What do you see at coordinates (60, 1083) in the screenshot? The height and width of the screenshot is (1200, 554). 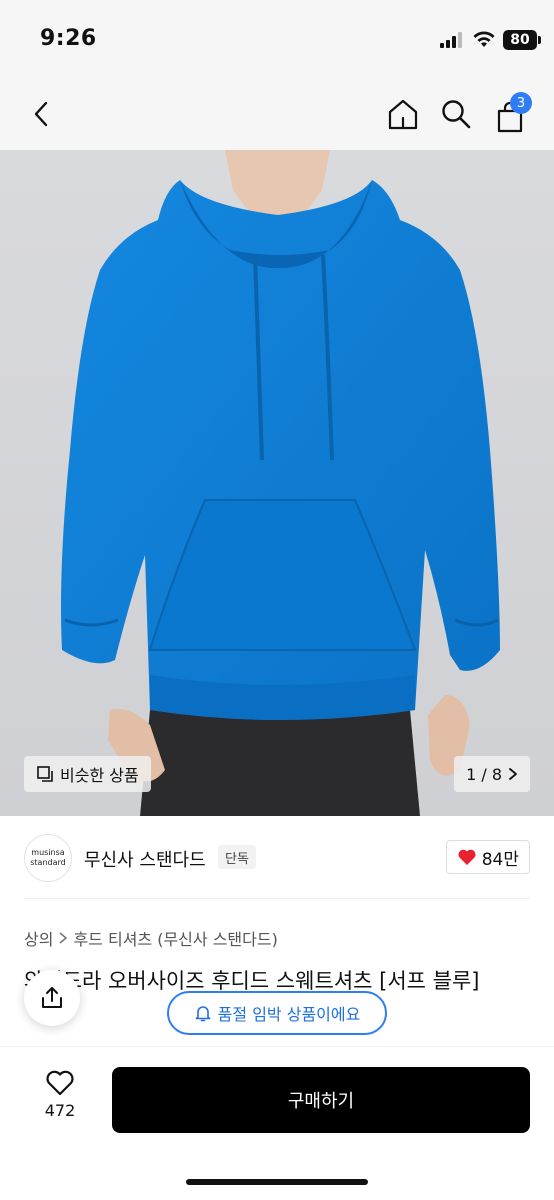 I see `heart-outline-icon` at bounding box center [60, 1083].